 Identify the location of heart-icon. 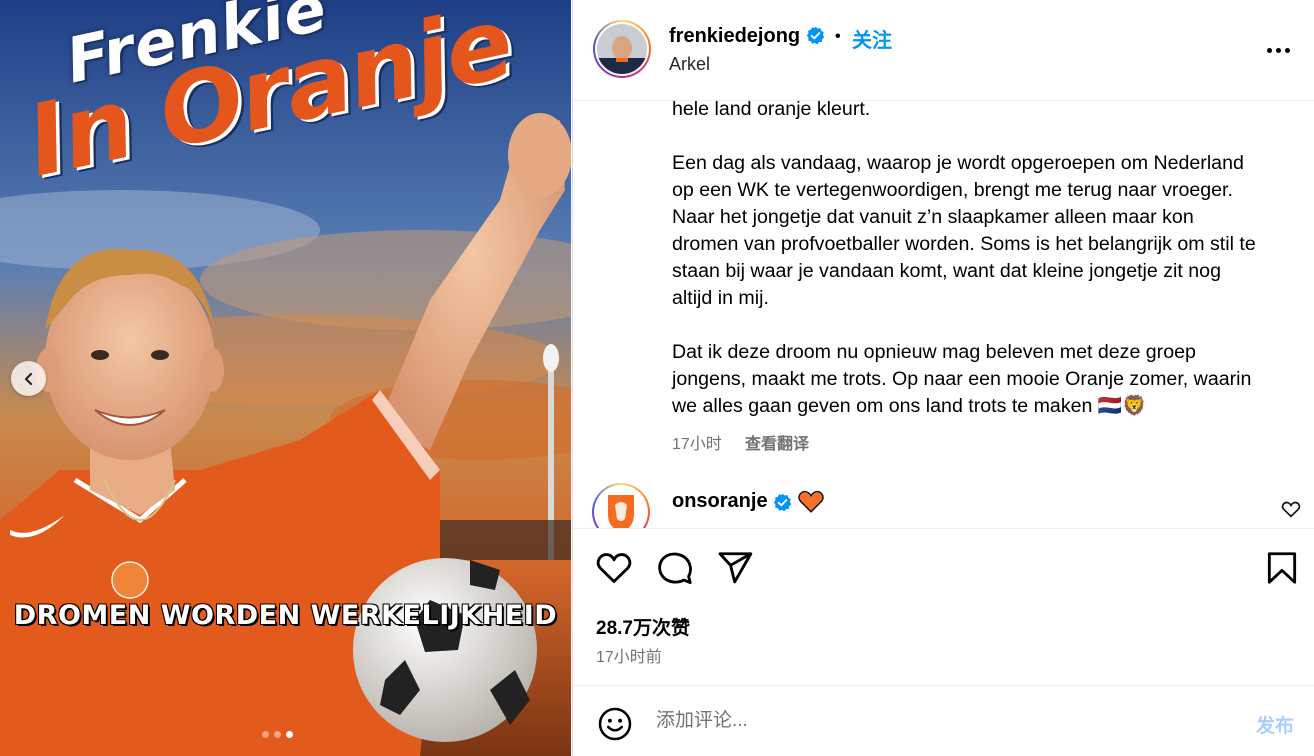
(614, 568).